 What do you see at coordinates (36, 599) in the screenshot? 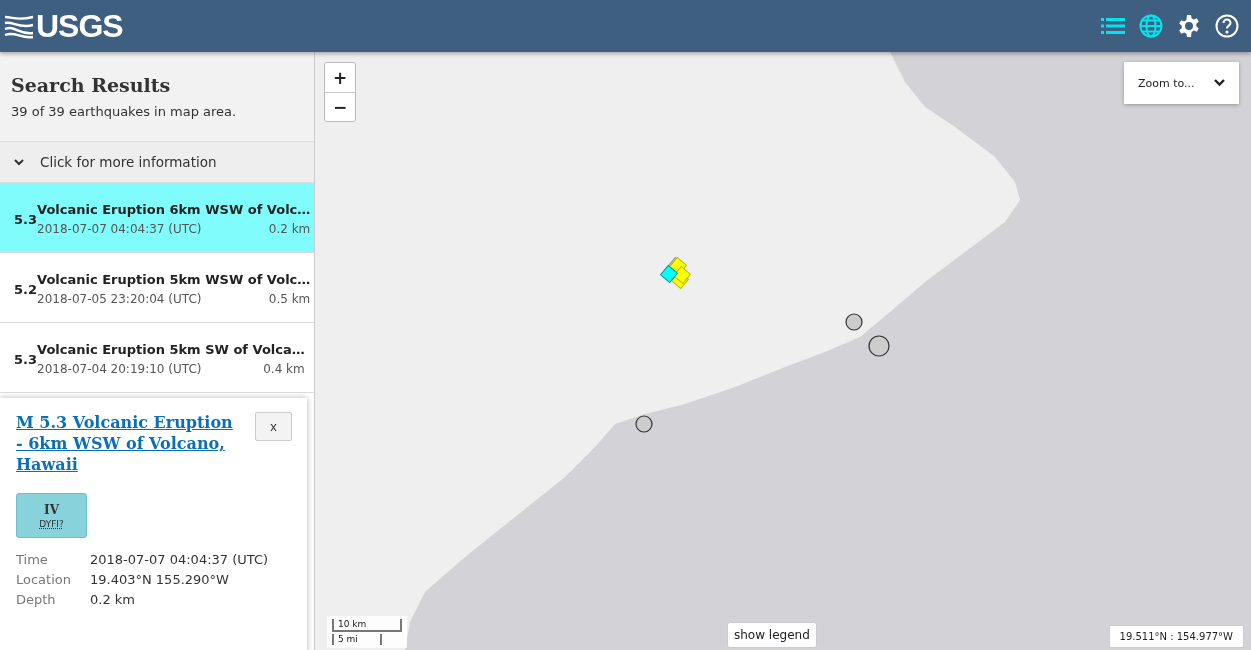
I see `detail-label: Depth` at bounding box center [36, 599].